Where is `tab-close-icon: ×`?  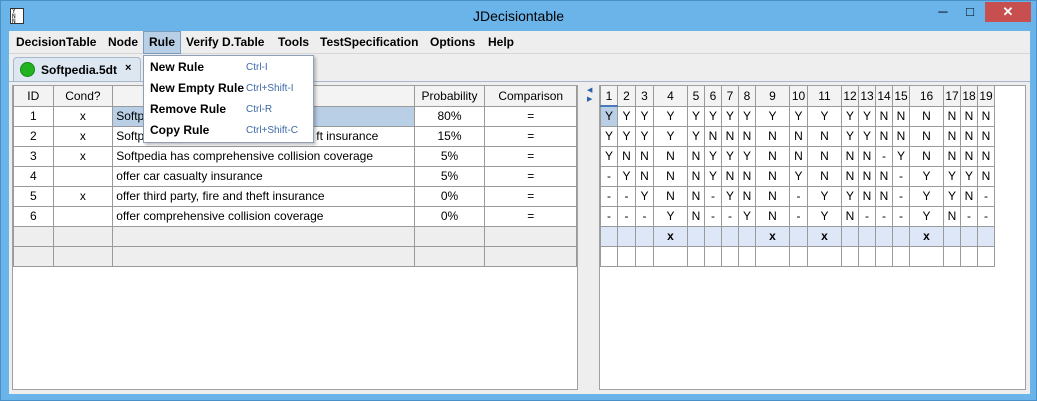
tab-close-icon: × is located at coordinates (128, 68).